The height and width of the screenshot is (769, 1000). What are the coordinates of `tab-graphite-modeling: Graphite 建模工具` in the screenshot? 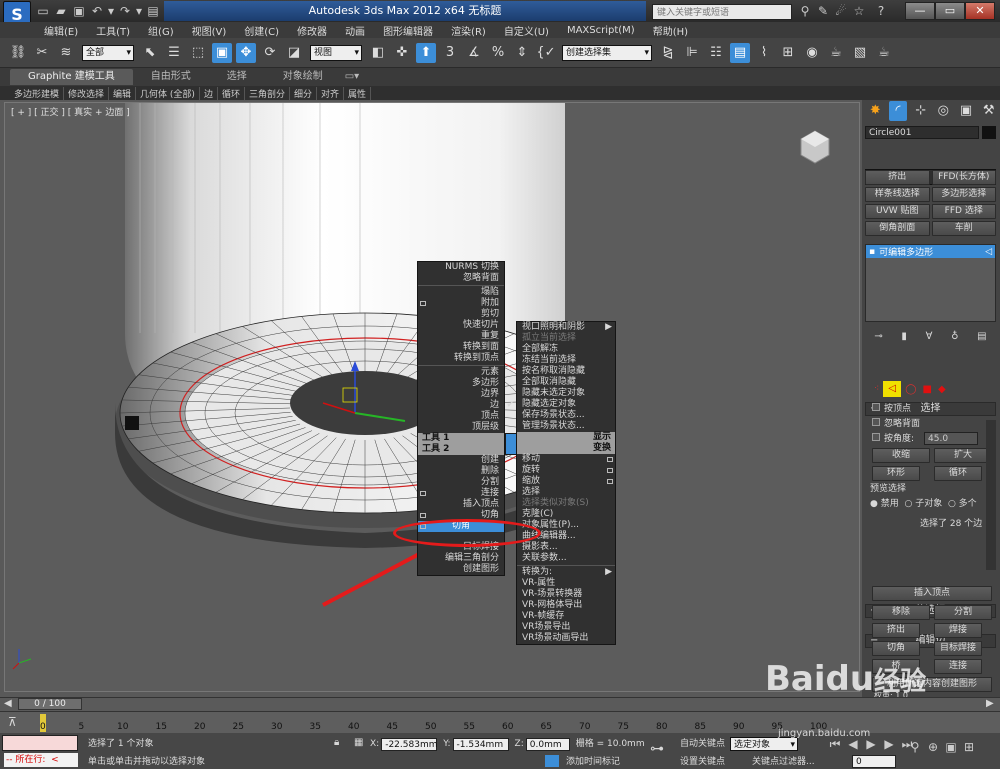 It's located at (71, 77).